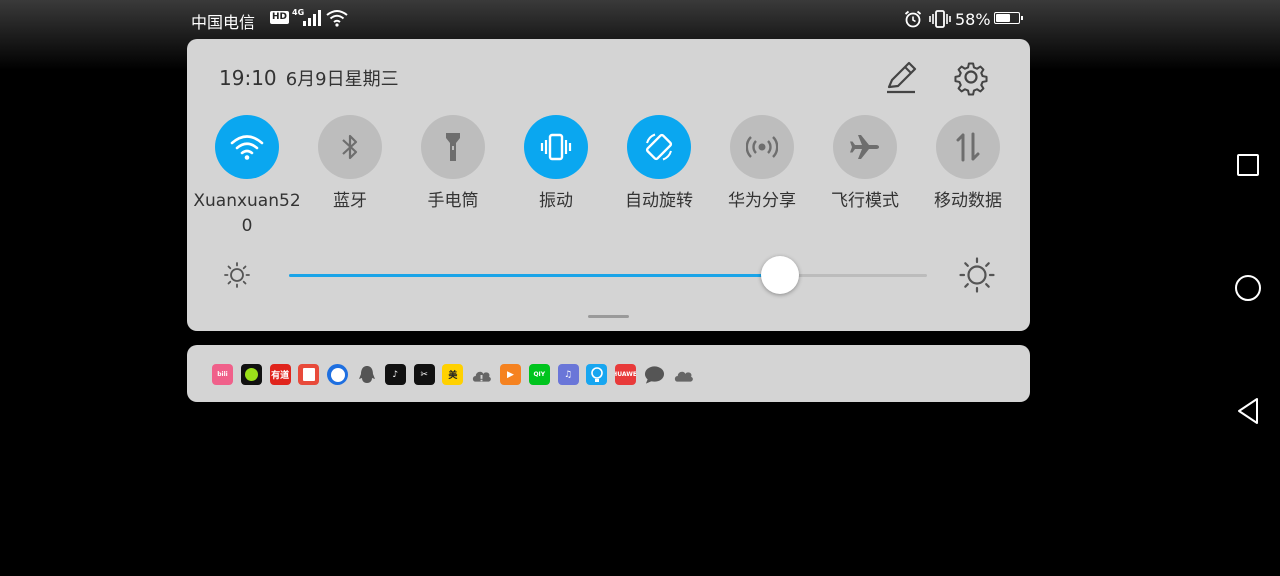  What do you see at coordinates (913, 19) in the screenshot?
I see `alarm-icon` at bounding box center [913, 19].